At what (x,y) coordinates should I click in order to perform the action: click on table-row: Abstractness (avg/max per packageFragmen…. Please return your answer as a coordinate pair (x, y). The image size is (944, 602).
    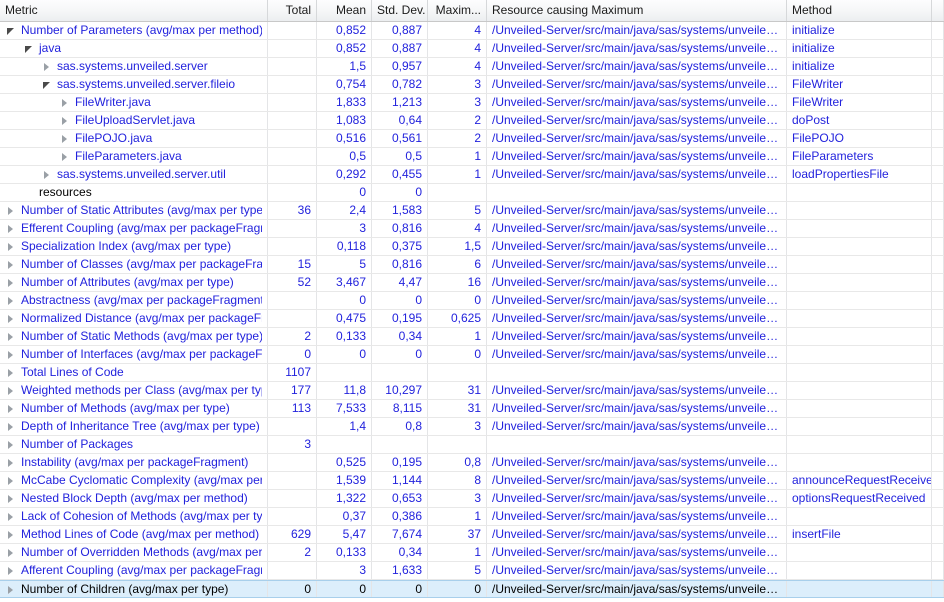
    Looking at the image, I should click on (472, 301).